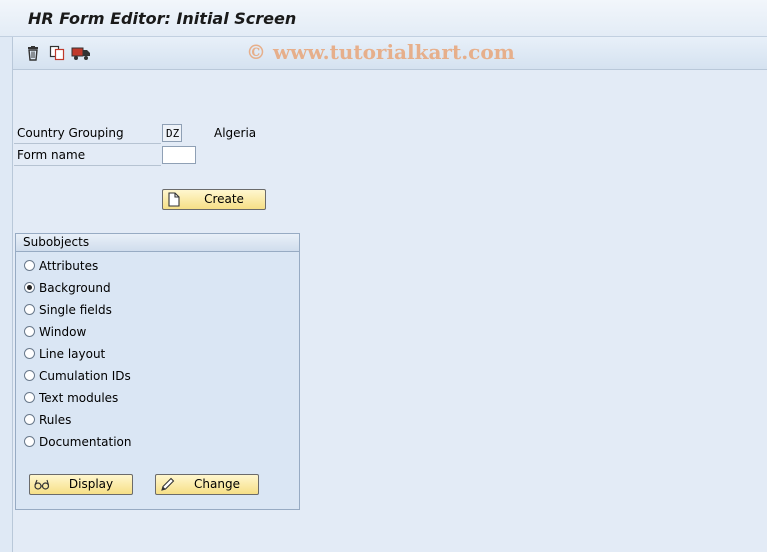 This screenshot has width=767, height=552. Describe the element at coordinates (57, 53) in the screenshot. I see `copy-icon` at that location.